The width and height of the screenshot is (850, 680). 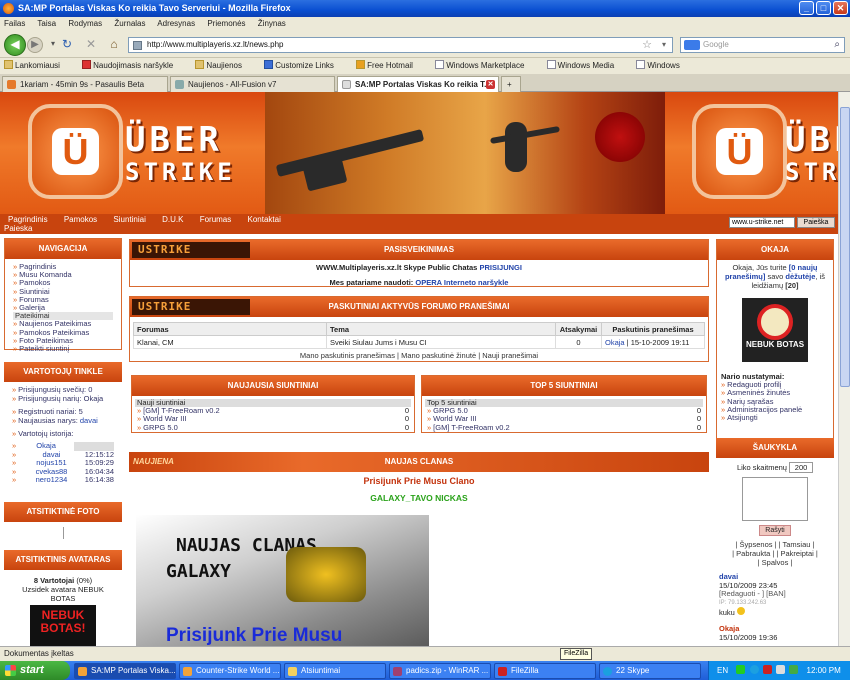 What do you see at coordinates (132, 66) in the screenshot?
I see `bookmark-item: Naudojimasis naršykle` at bounding box center [132, 66].